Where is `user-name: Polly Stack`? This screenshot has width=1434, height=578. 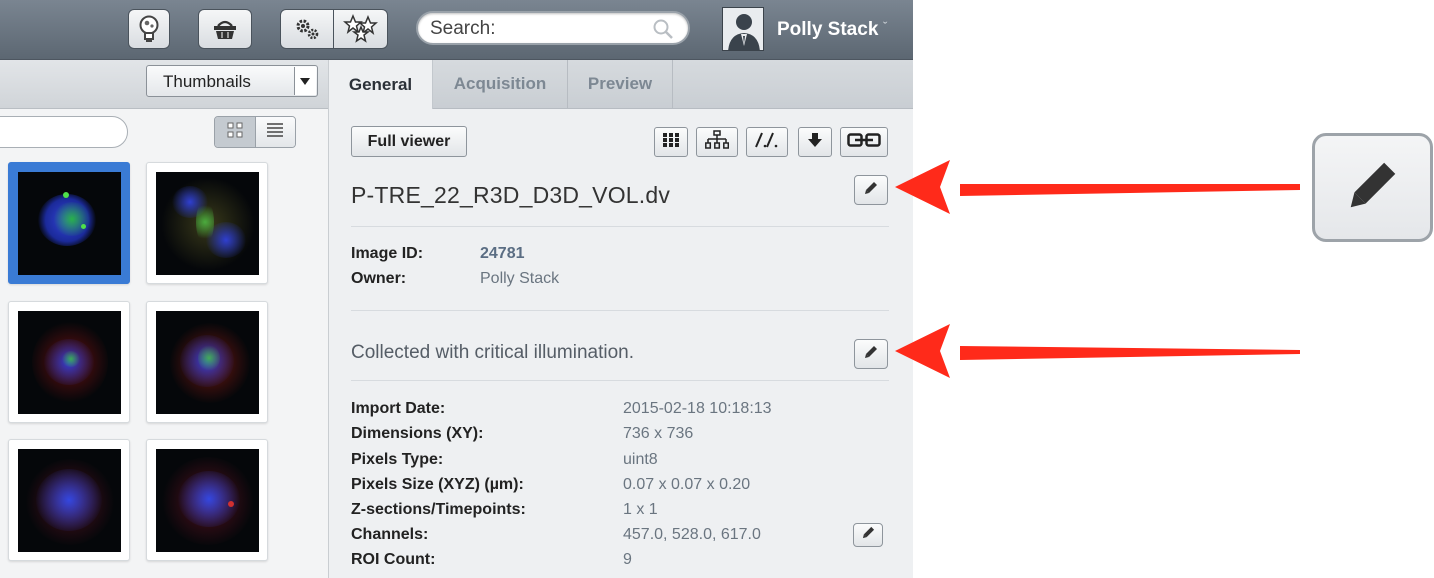 user-name: Polly Stack is located at coordinates (827, 30).